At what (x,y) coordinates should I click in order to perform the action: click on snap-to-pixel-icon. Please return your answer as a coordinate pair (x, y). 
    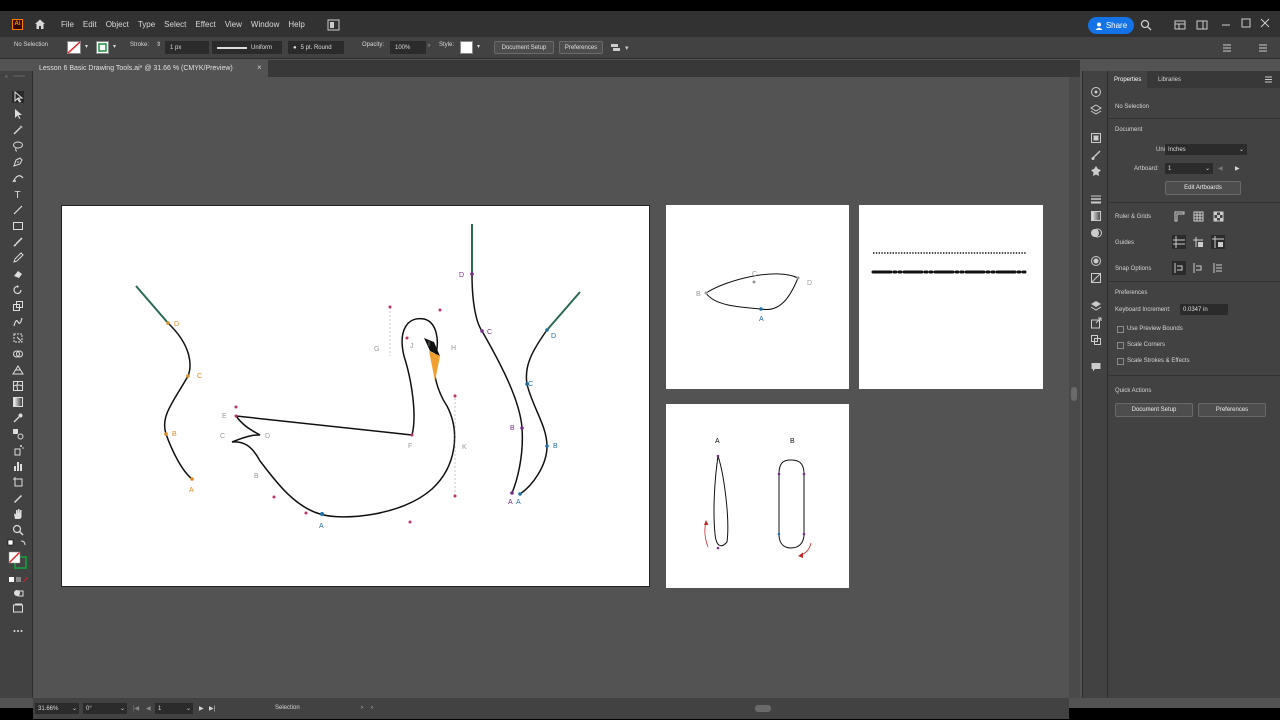
    Looking at the image, I should click on (1198, 268).